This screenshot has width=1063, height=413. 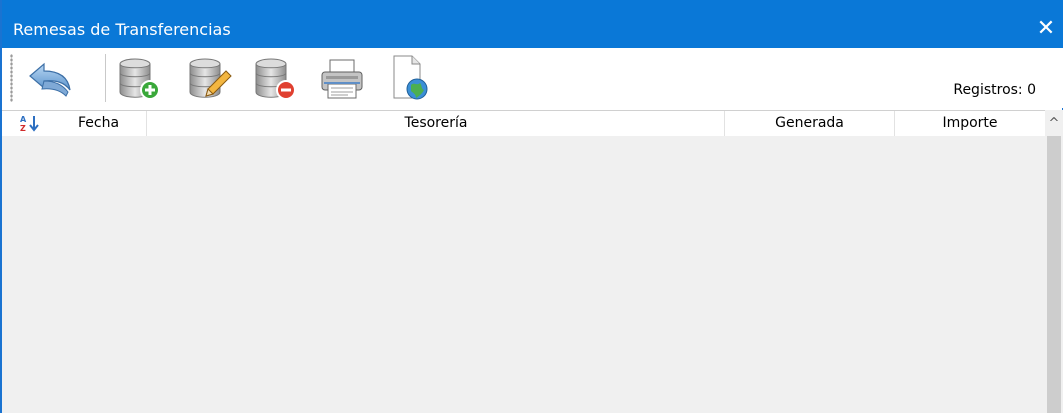 I want to click on toolbar-grip, so click(x=11, y=78).